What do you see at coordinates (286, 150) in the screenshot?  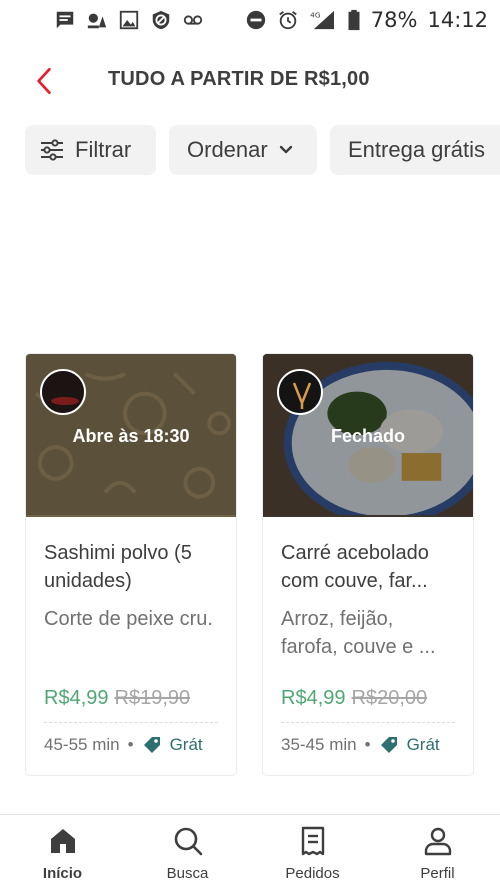 I see `chevron-down-icon` at bounding box center [286, 150].